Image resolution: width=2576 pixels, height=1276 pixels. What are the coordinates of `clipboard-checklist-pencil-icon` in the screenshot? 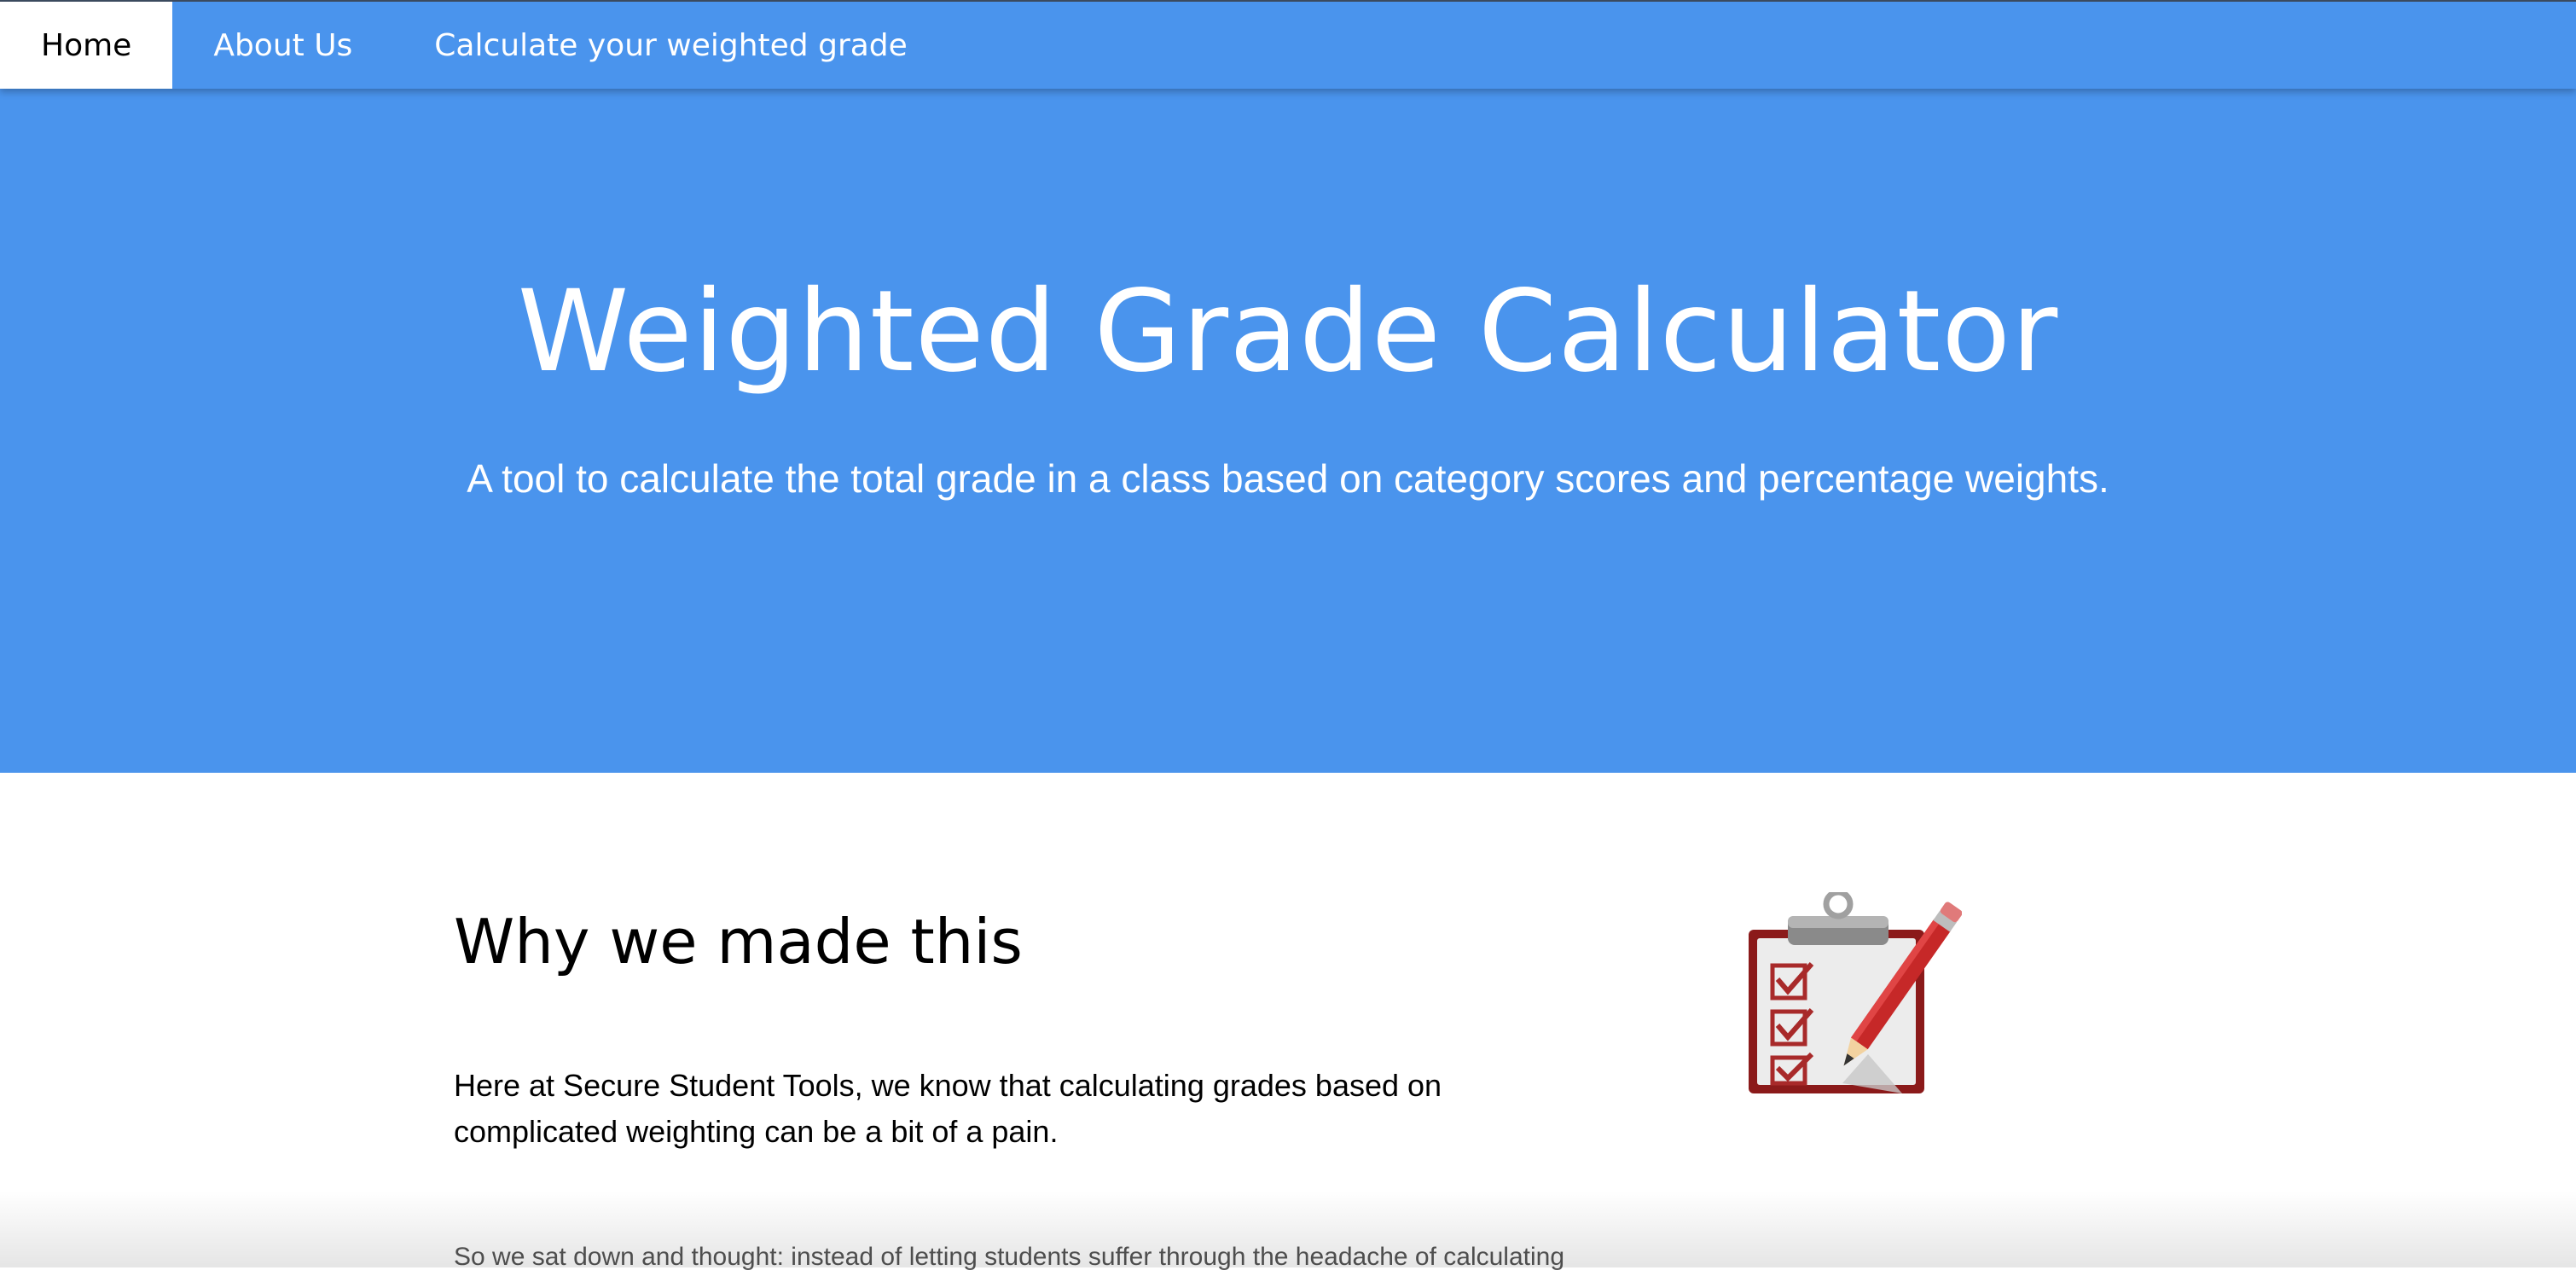 It's located at (1855, 992).